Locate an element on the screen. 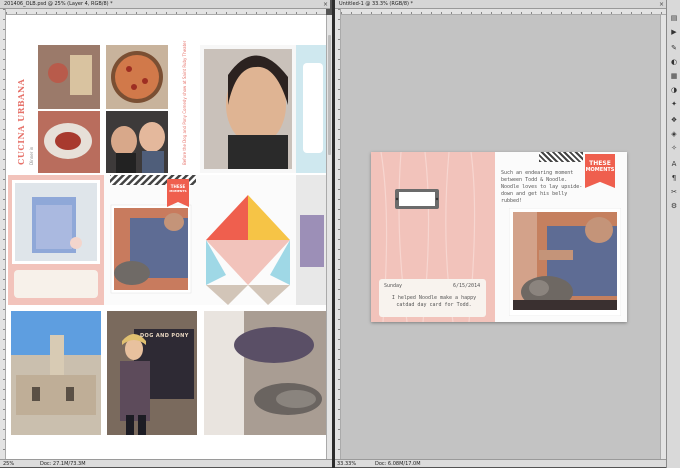  left-document-title: 201406_OLB.psd @ 25% (Layer 4, RGB/8) * is located at coordinates (58, 4).